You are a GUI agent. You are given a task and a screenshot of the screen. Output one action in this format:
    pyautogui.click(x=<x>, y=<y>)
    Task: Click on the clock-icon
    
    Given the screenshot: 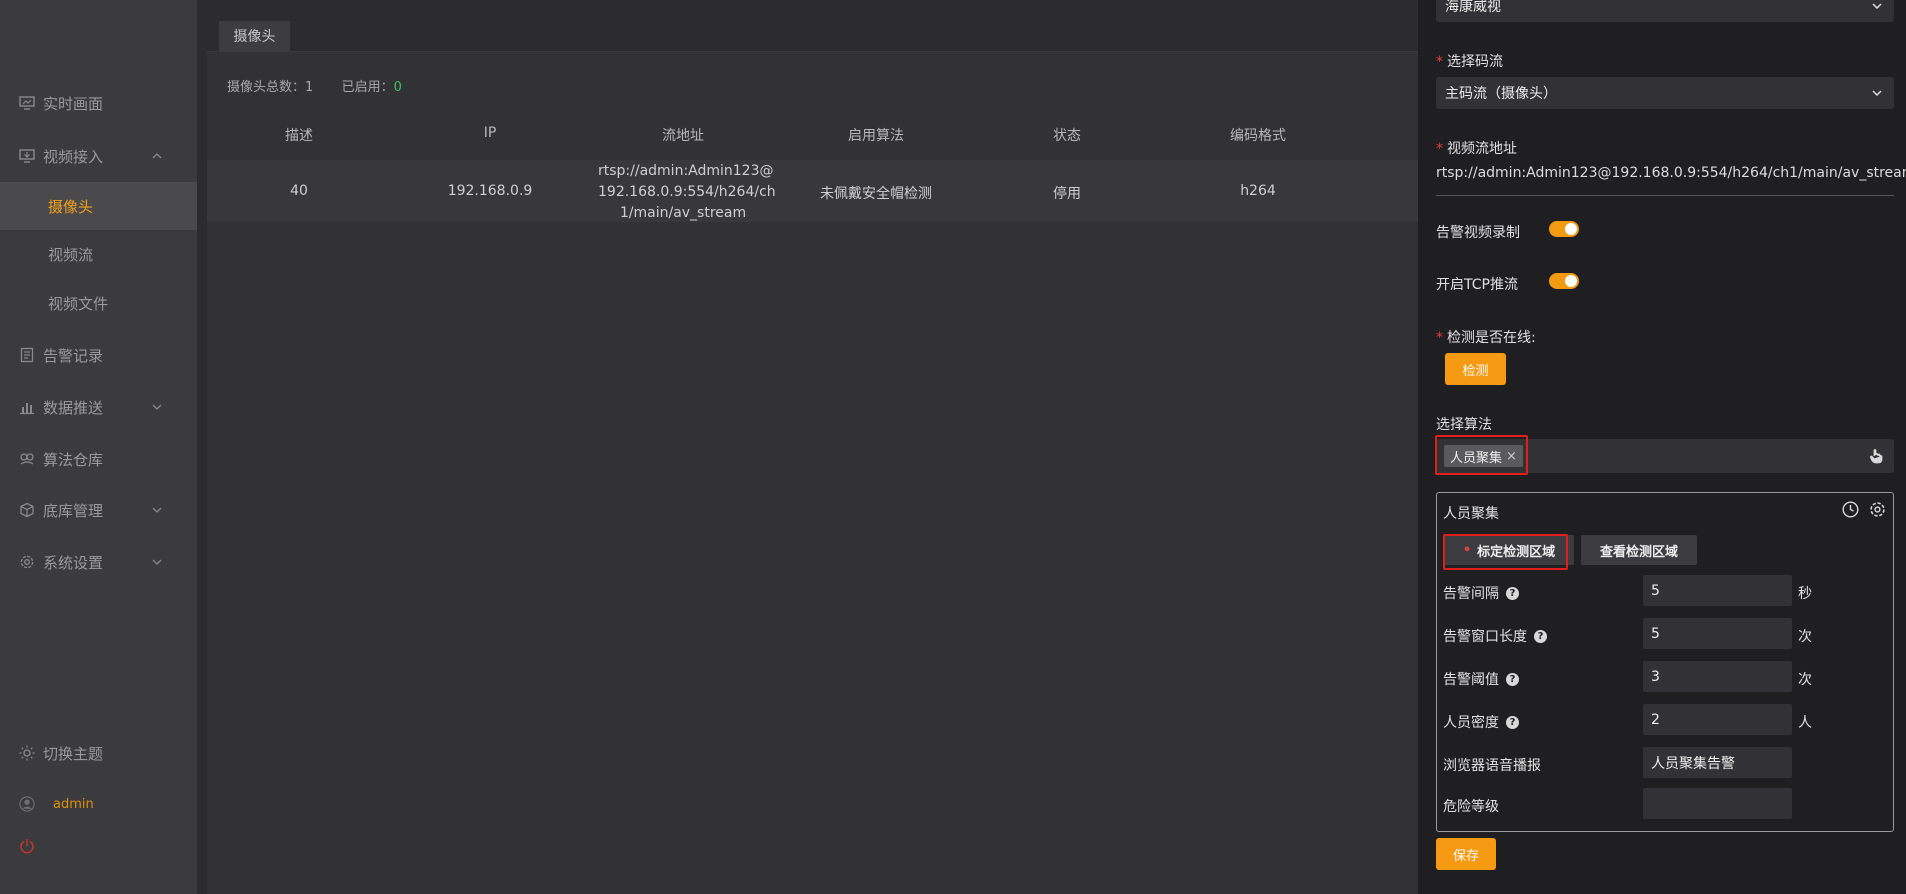 What is the action you would take?
    pyautogui.click(x=1850, y=509)
    